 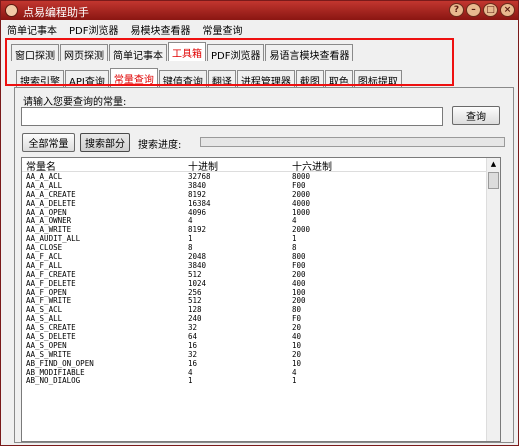 I want to click on column-header-hex: 十六进制, so click(x=387, y=165).